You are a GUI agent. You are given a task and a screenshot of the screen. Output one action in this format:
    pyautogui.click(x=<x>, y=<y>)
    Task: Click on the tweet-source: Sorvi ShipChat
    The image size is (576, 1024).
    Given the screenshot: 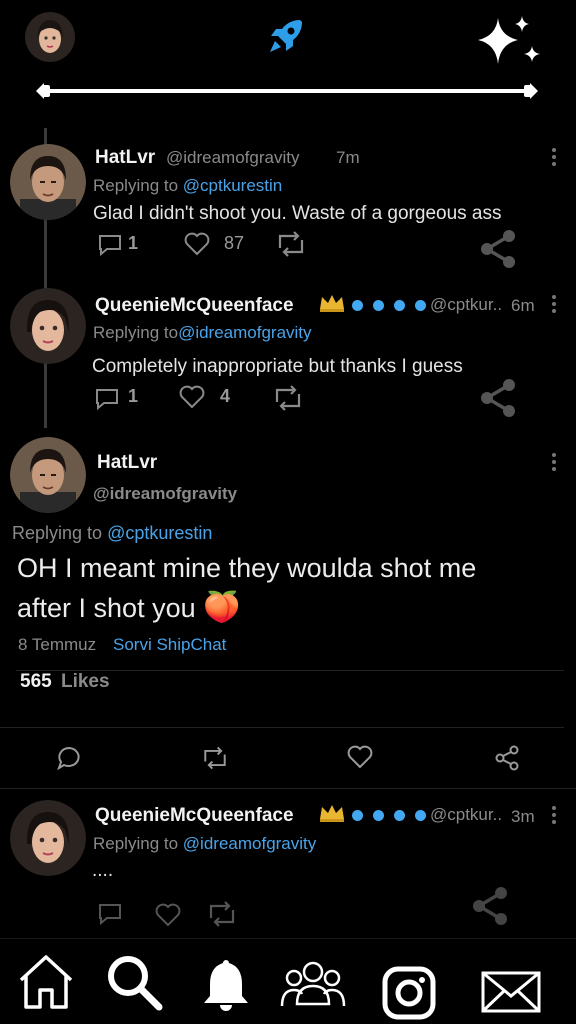 What is the action you would take?
    pyautogui.click(x=169, y=645)
    